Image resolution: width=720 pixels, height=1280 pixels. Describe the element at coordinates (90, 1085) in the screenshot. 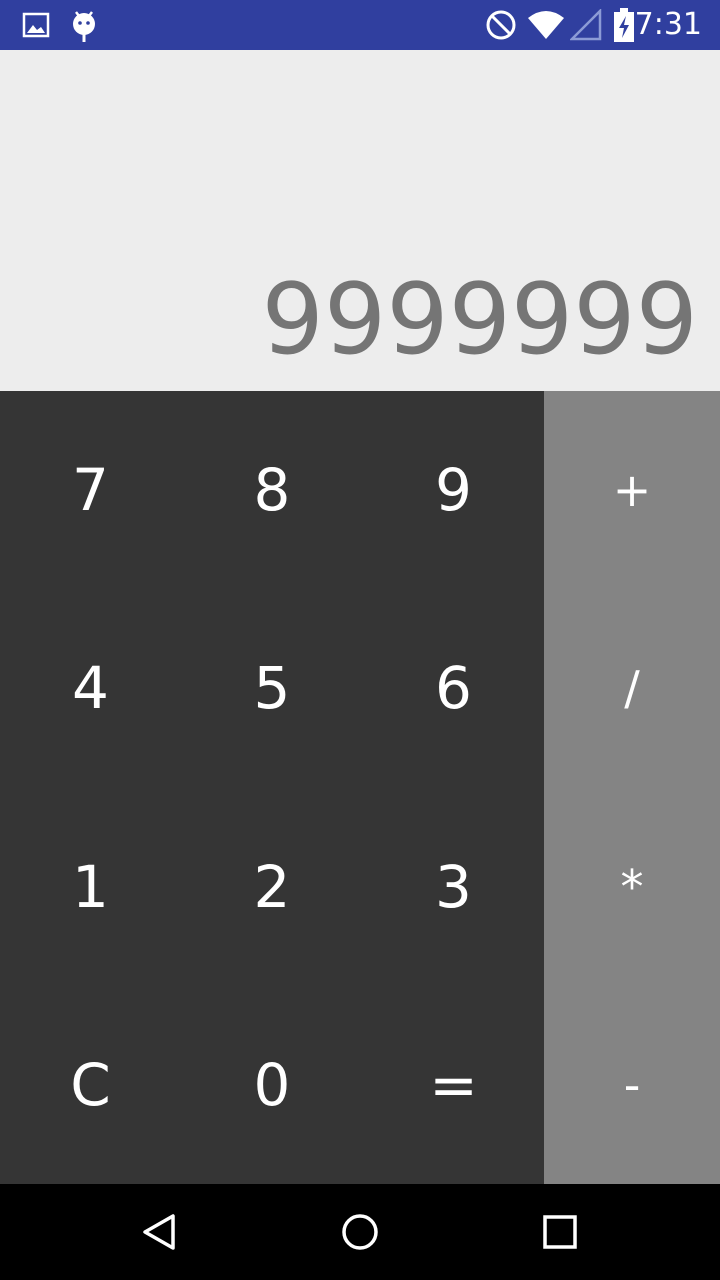

I see `clear-button: C` at that location.